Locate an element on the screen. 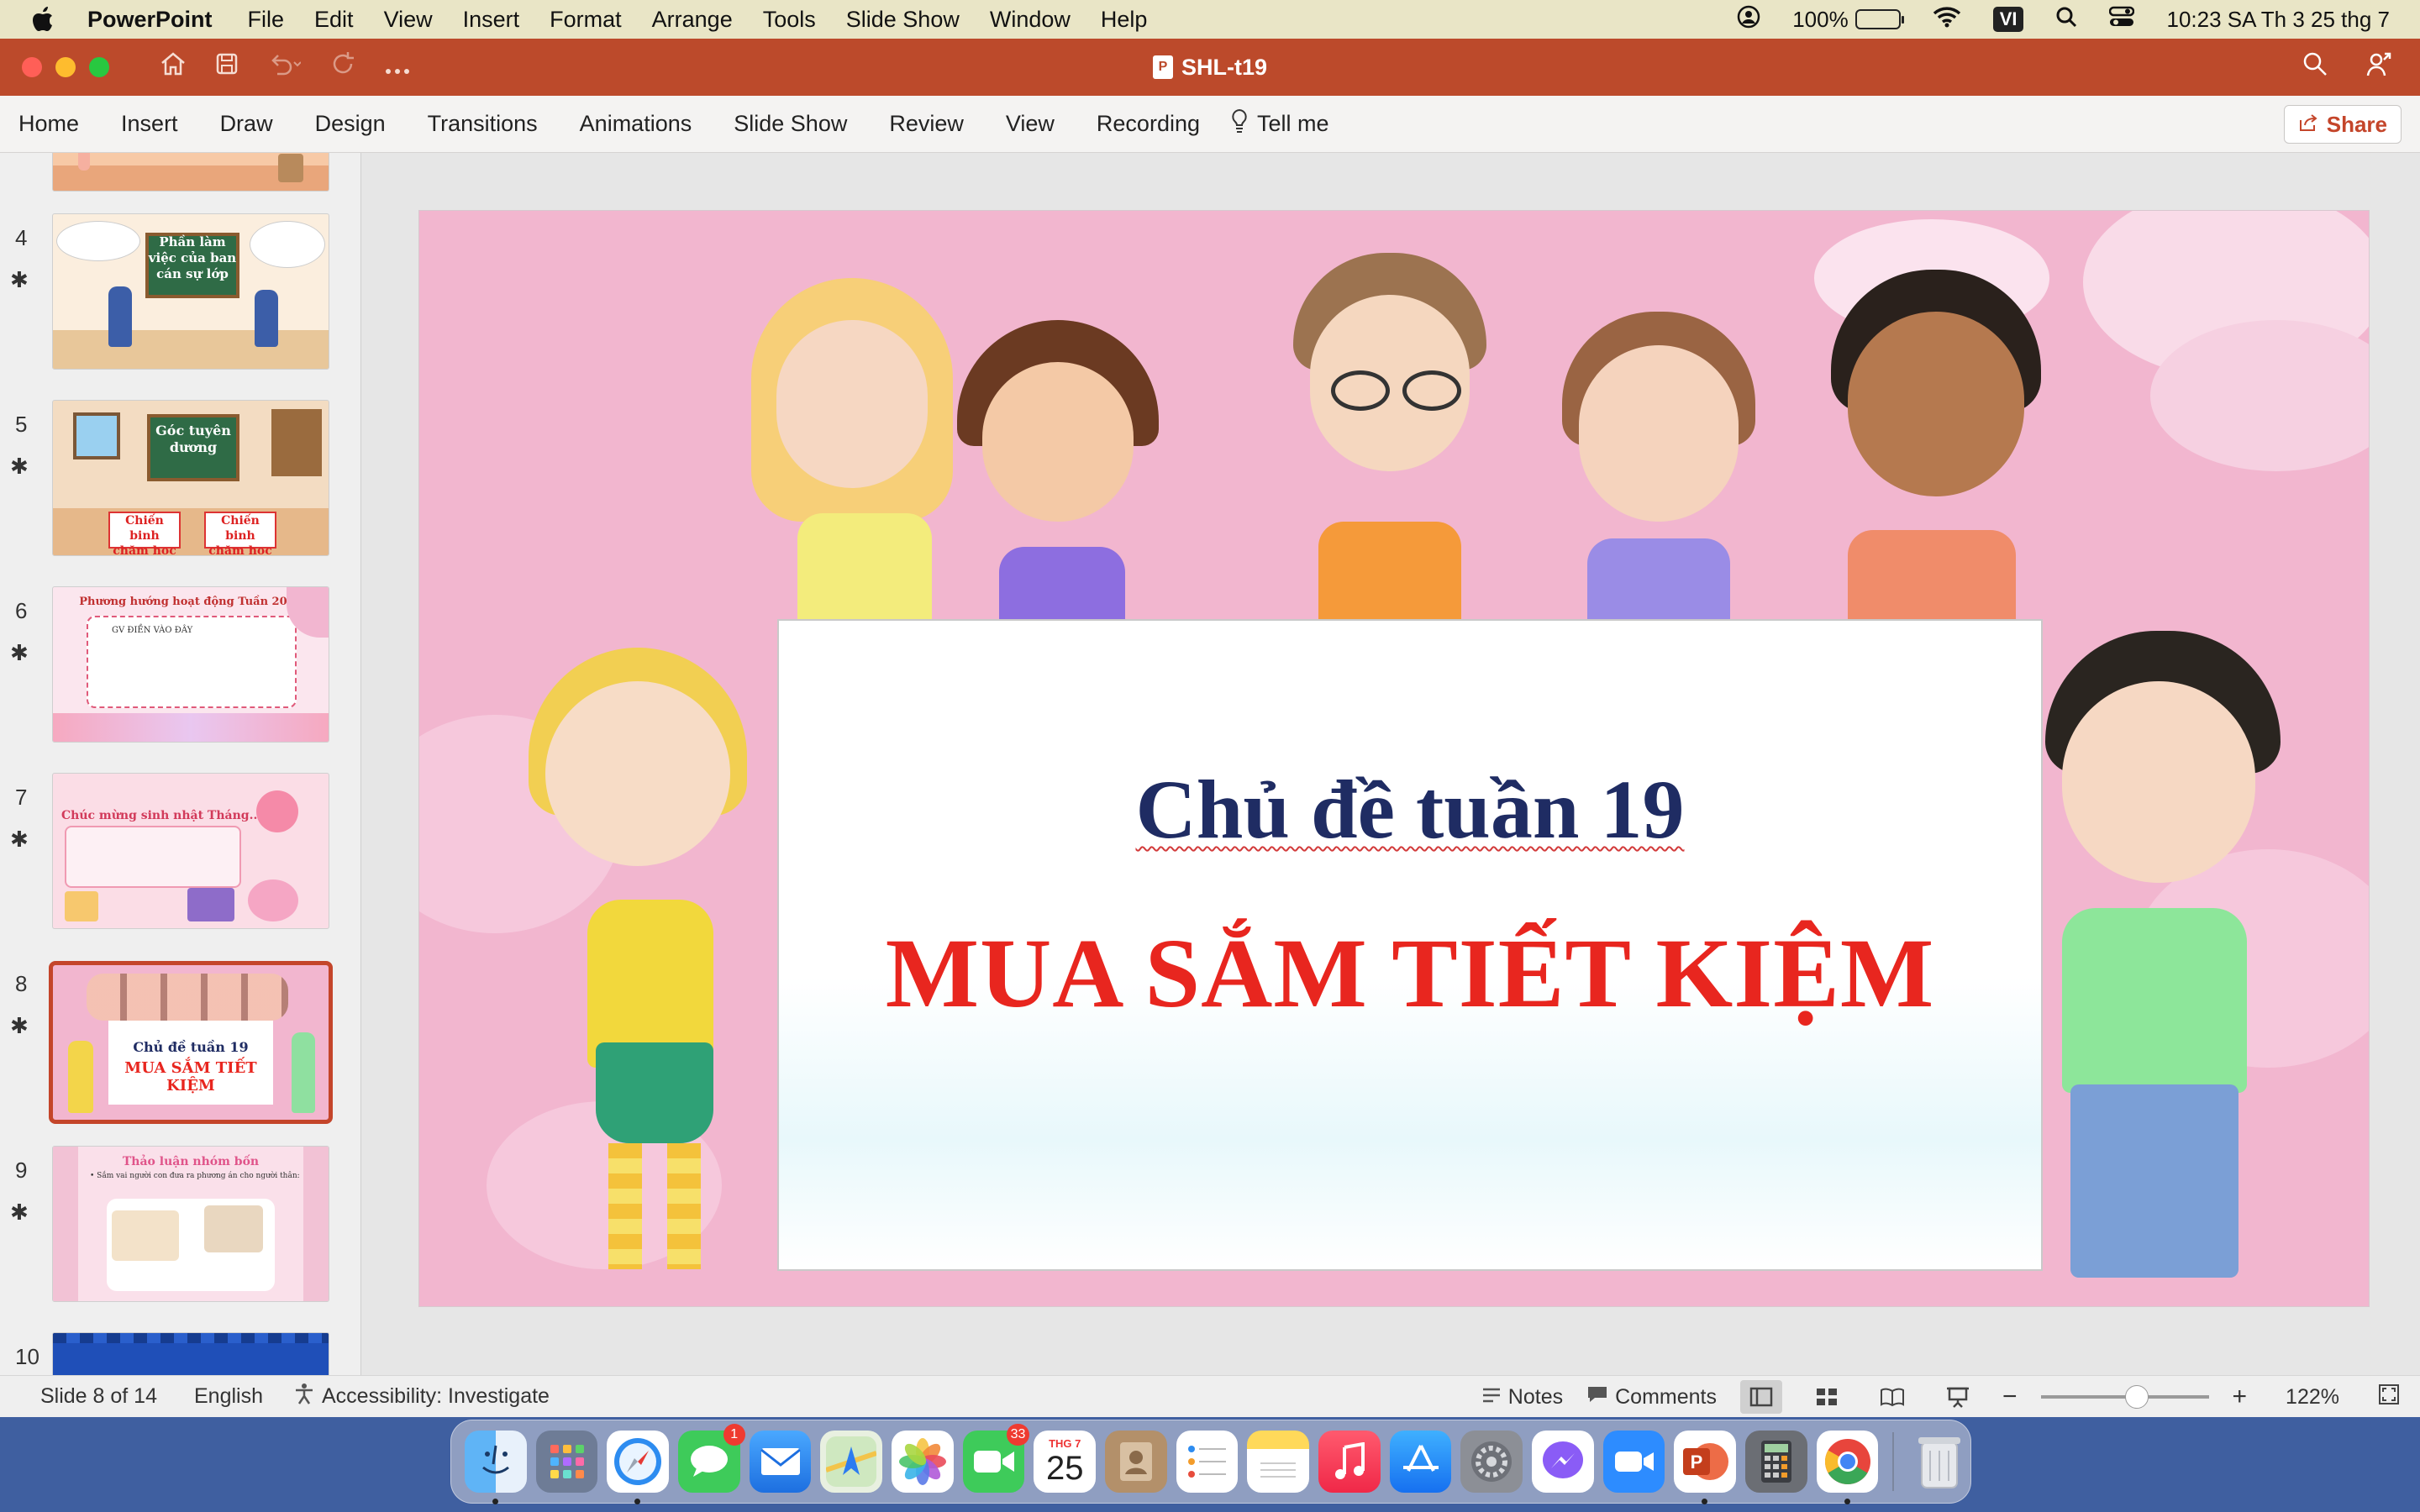 This screenshot has width=2420, height=1512. close-window-button is located at coordinates (32, 67).